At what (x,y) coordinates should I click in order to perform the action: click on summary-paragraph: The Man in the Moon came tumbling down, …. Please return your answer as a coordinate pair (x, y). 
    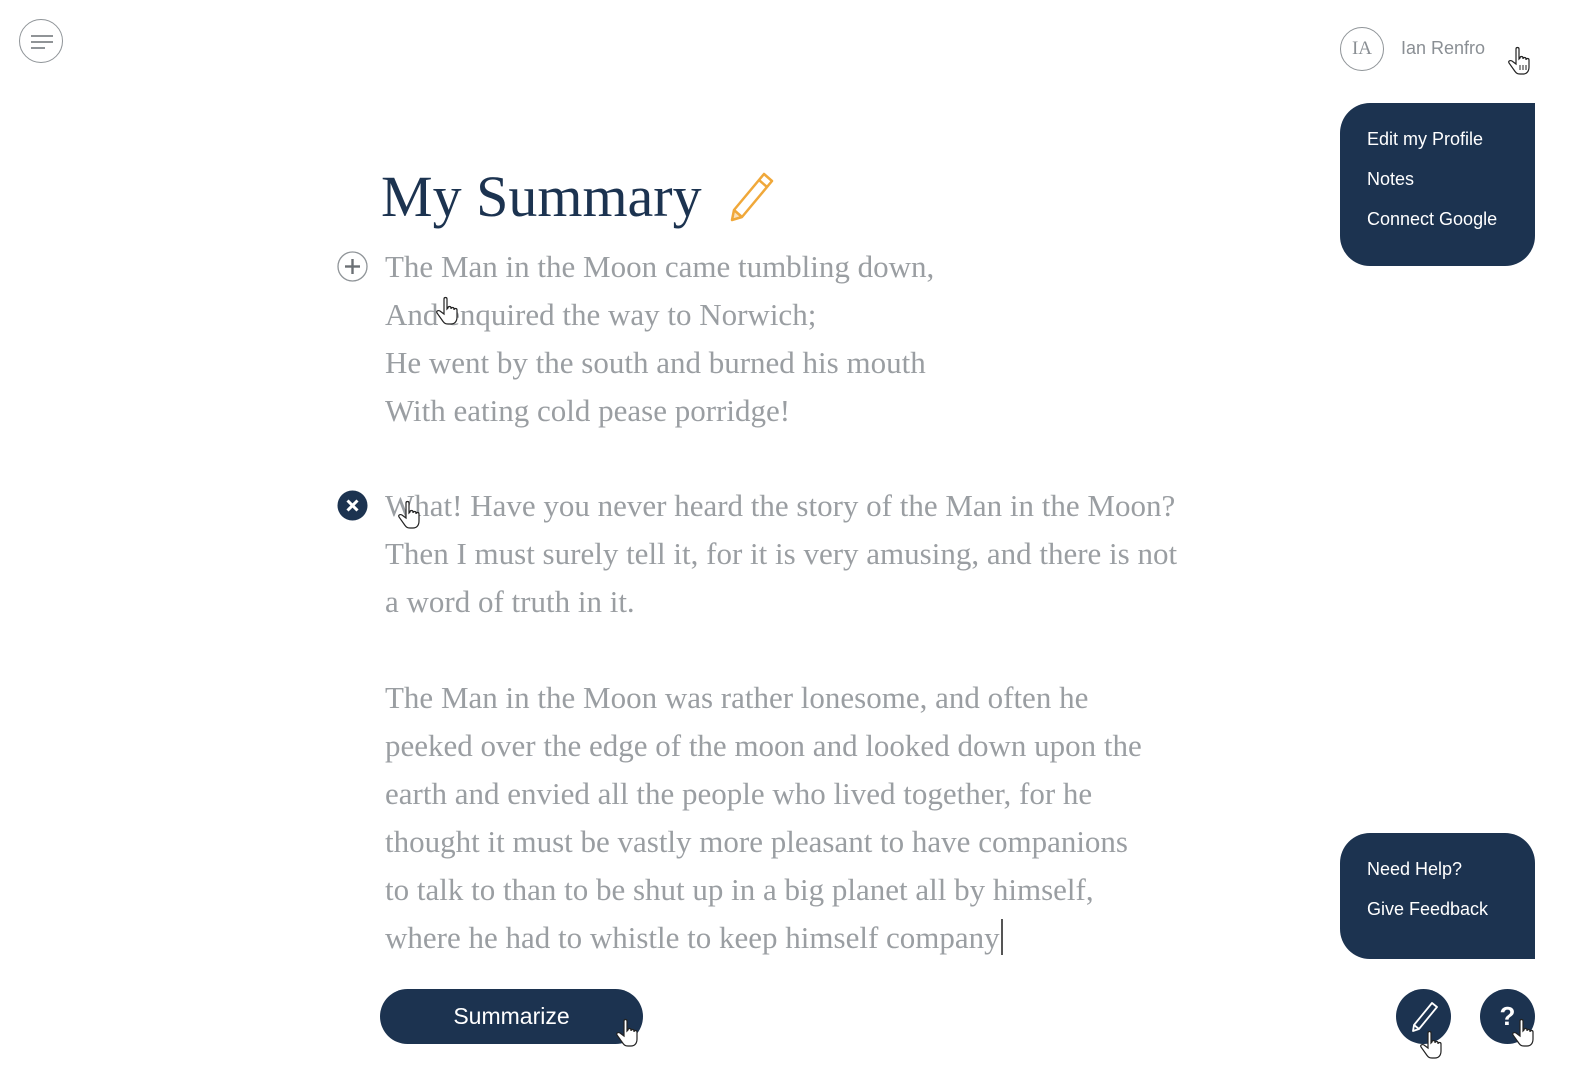
    Looking at the image, I should click on (659, 339).